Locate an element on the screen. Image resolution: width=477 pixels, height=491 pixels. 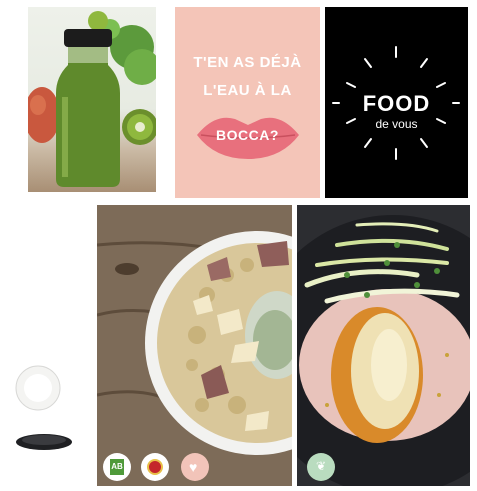
smoothie-illustration is located at coordinates (92, 99).